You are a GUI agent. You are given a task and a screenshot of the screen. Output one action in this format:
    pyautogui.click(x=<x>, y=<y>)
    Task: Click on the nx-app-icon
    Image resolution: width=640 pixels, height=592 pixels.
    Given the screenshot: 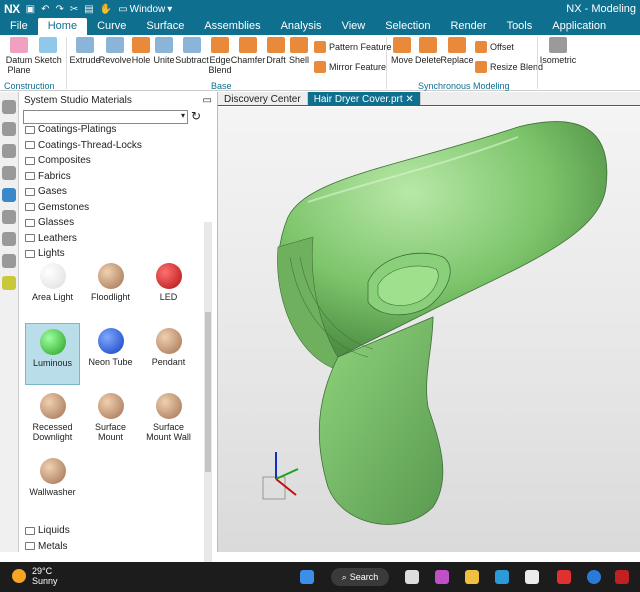 What is the action you would take?
    pyautogui.click(x=564, y=577)
    